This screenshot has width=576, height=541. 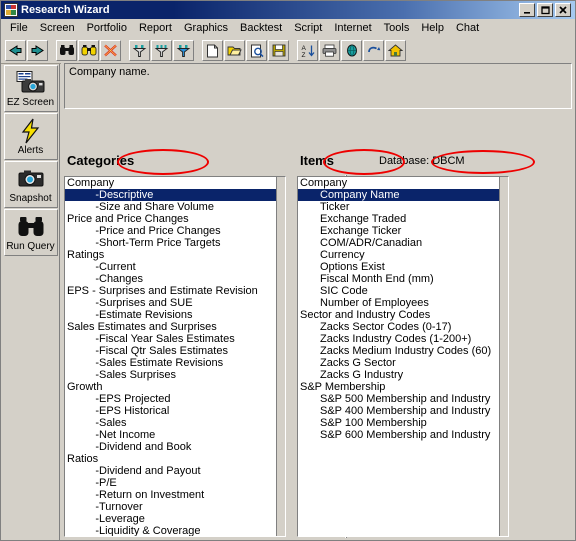 I want to click on list-item: - EPS Historical, so click(x=170, y=411).